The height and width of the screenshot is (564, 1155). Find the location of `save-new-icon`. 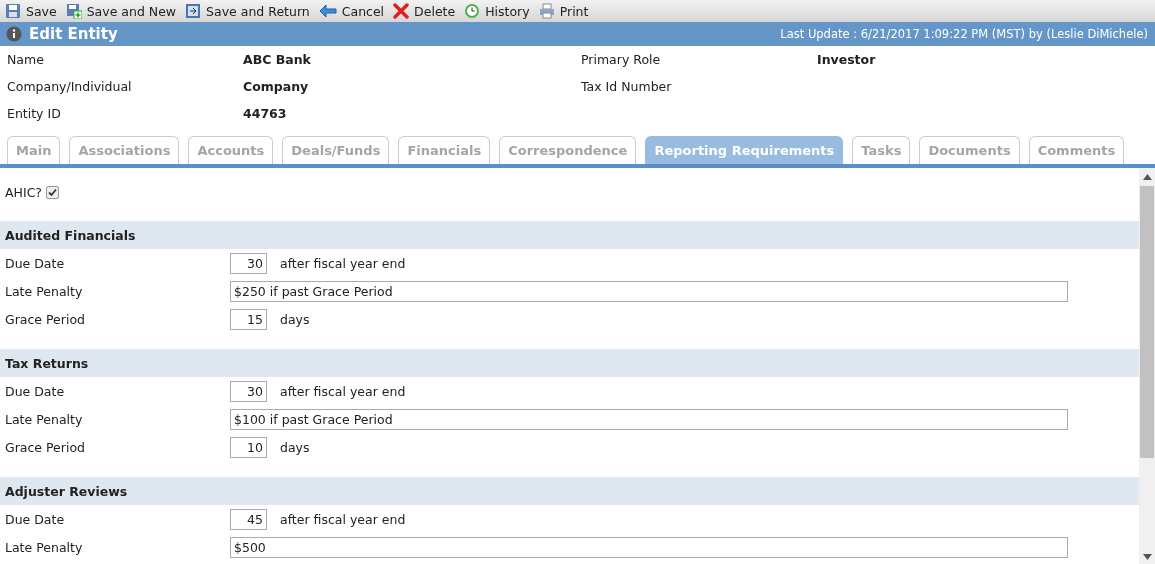

save-new-icon is located at coordinates (73, 11).